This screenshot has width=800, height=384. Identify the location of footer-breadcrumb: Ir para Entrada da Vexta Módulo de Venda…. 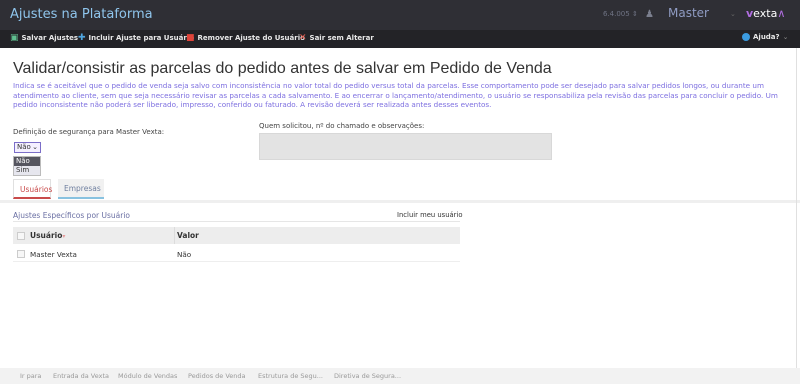
(400, 376).